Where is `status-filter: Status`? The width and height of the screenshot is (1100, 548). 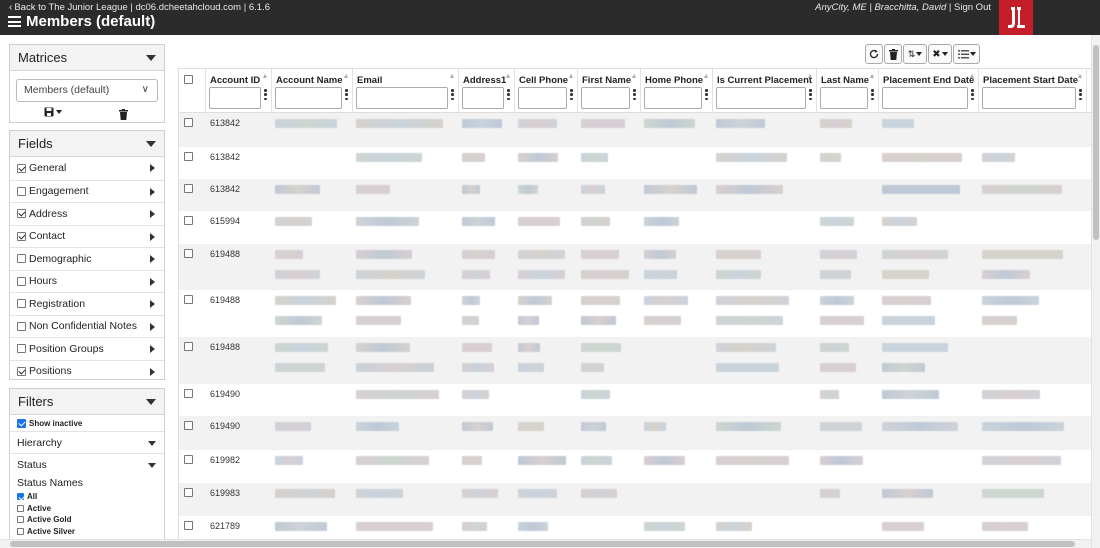 status-filter: Status is located at coordinates (87, 464).